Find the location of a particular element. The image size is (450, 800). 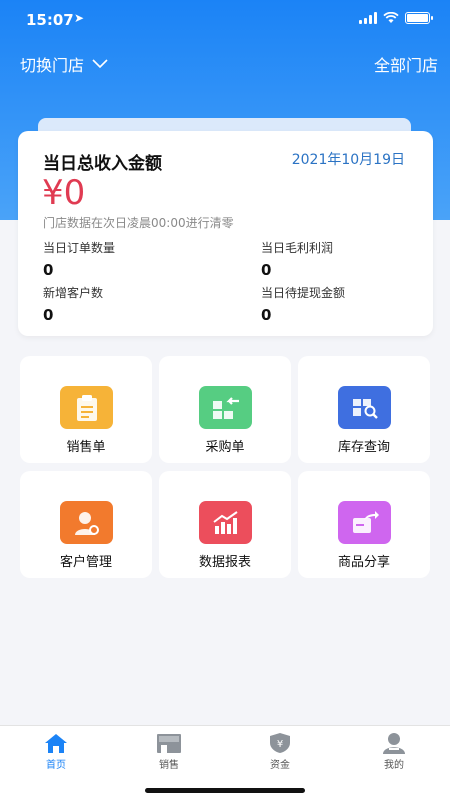

stat-label: 当日订单数量 is located at coordinates (79, 248).